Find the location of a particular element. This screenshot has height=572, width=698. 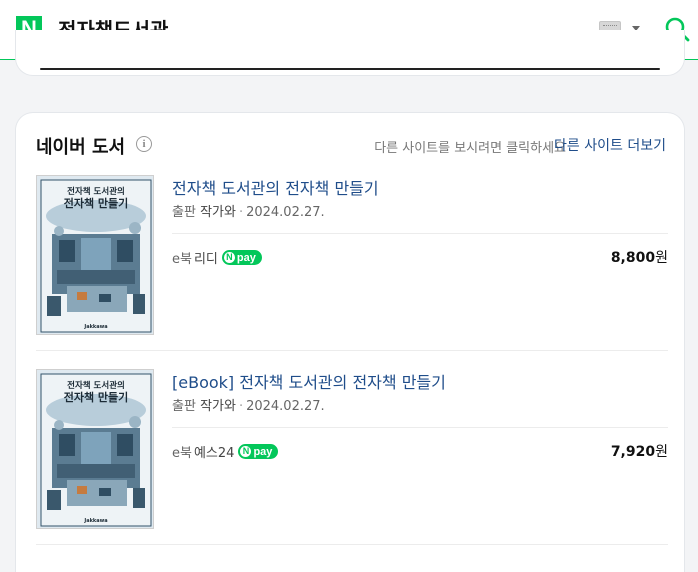

book-title-link: 전자책 도서관의 전자책 만들기 is located at coordinates (275, 187).